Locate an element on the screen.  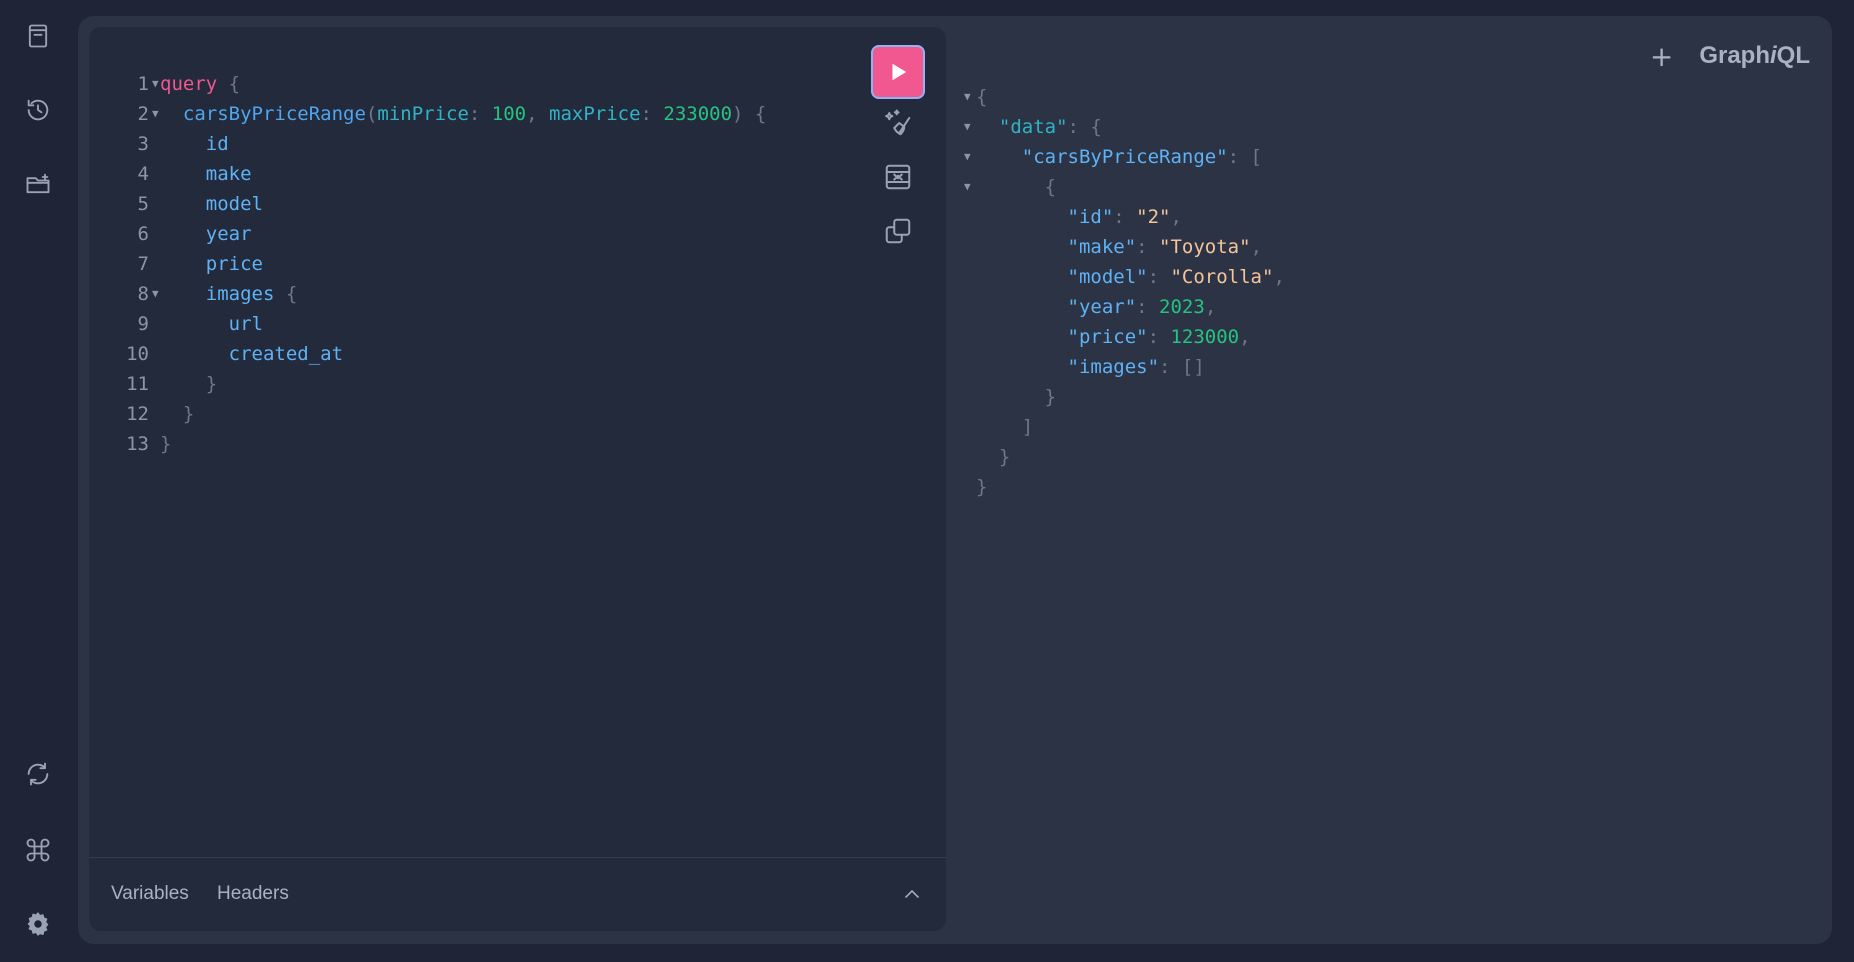
result-line: "model": "Corolla", is located at coordinates (1176, 277).